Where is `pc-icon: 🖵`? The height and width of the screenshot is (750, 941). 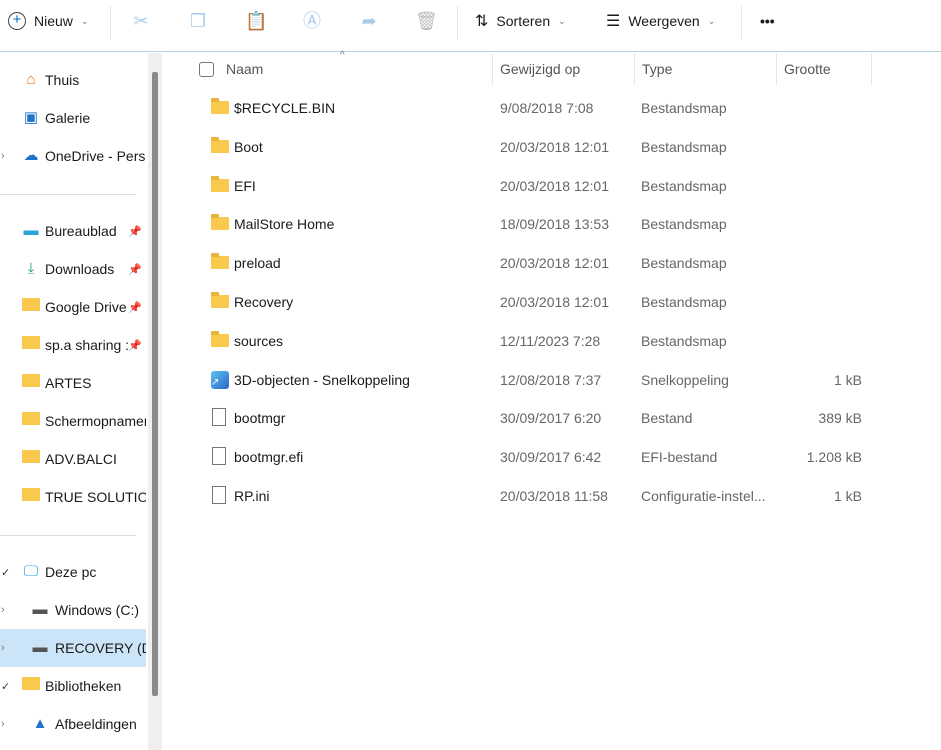 pc-icon: 🖵 is located at coordinates (31, 571).